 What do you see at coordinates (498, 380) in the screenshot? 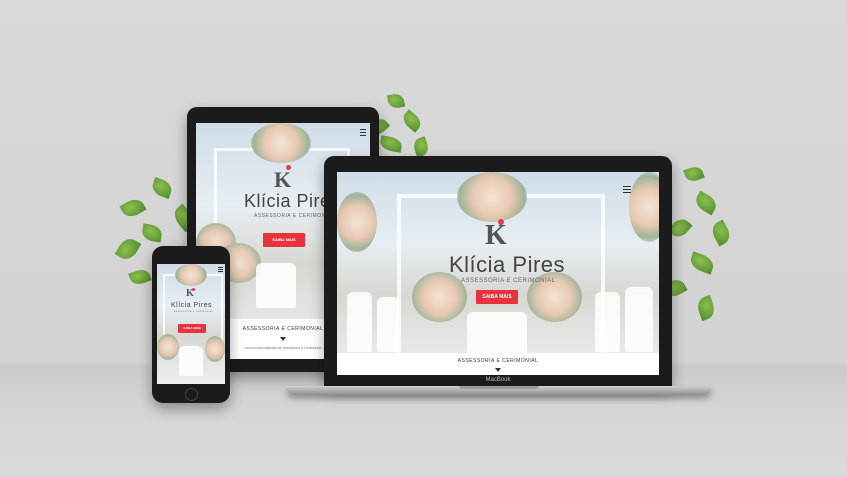
I see `laptop-bezel-label: MacBook` at bounding box center [498, 380].